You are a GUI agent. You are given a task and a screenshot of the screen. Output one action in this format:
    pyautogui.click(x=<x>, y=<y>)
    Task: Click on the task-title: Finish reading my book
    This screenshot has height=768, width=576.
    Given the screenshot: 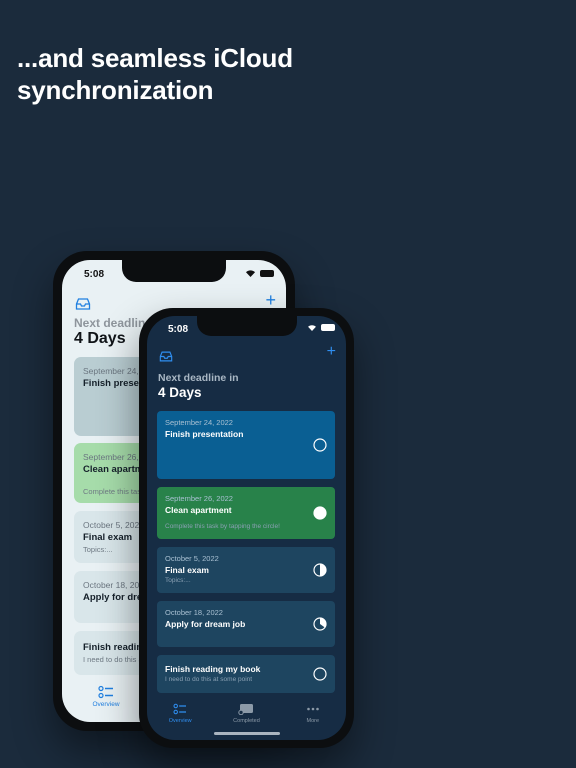 What is the action you would take?
    pyautogui.click(x=213, y=669)
    